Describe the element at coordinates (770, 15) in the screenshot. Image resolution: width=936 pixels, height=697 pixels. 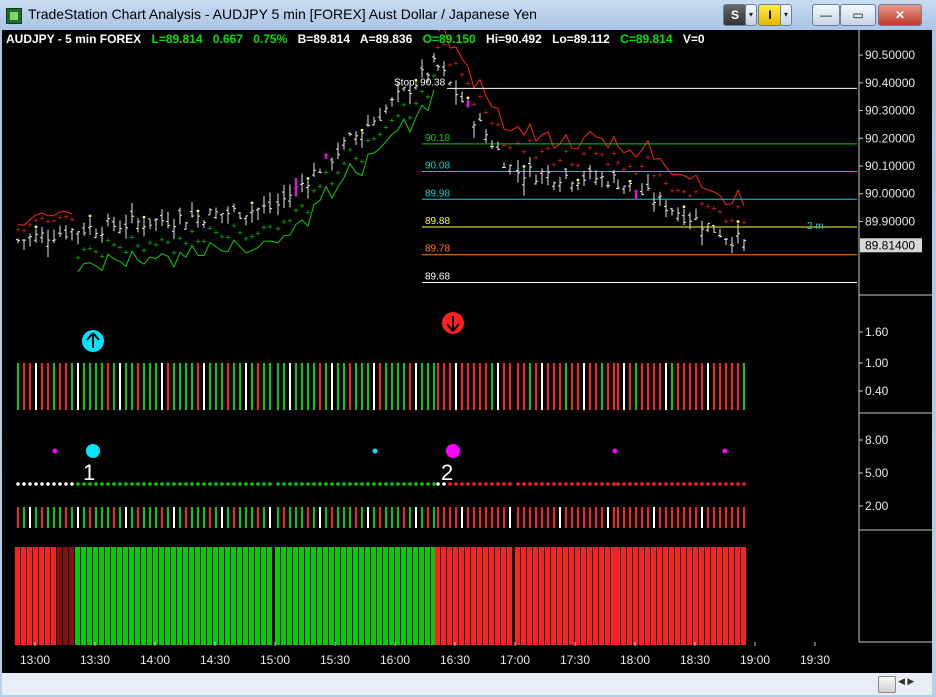
I see `indicator-link-button: I` at that location.